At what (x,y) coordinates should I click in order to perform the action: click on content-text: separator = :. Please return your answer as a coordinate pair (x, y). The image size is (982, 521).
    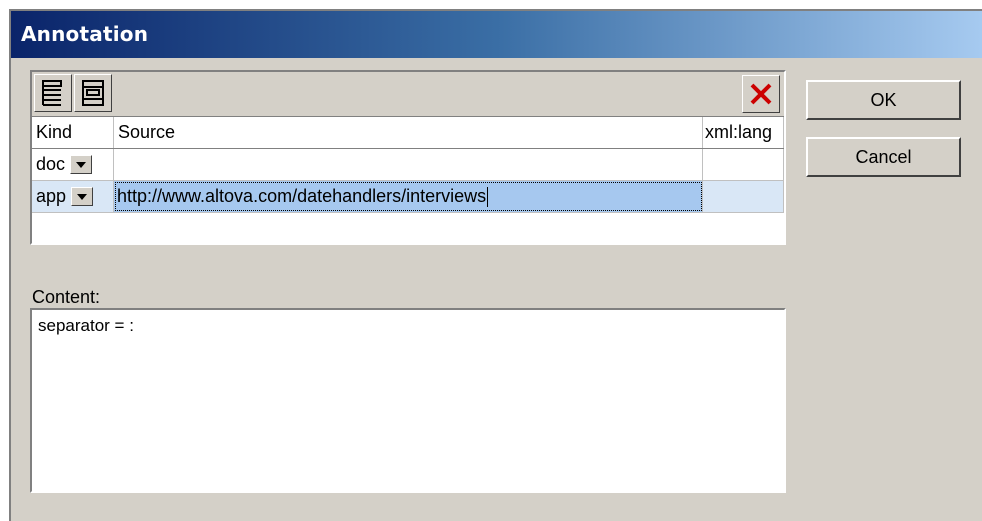
    Looking at the image, I should click on (86, 325).